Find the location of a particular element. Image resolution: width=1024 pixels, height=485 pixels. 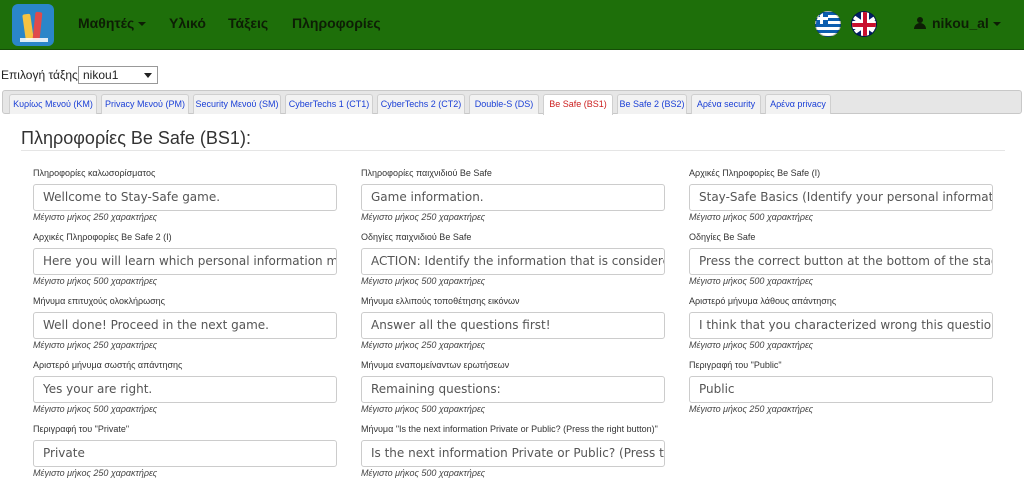

tab-double-s: Double-S (DS) is located at coordinates (504, 104).